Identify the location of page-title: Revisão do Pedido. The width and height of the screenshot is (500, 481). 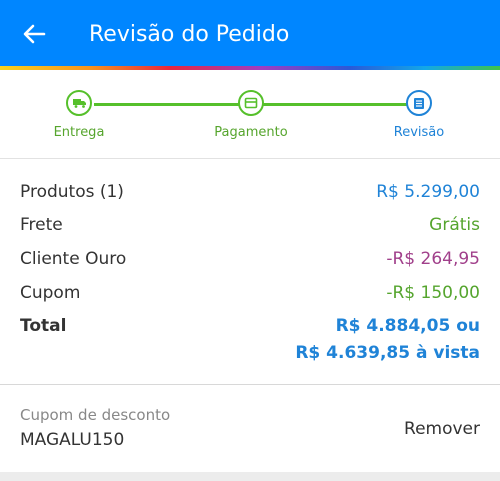
(189, 34).